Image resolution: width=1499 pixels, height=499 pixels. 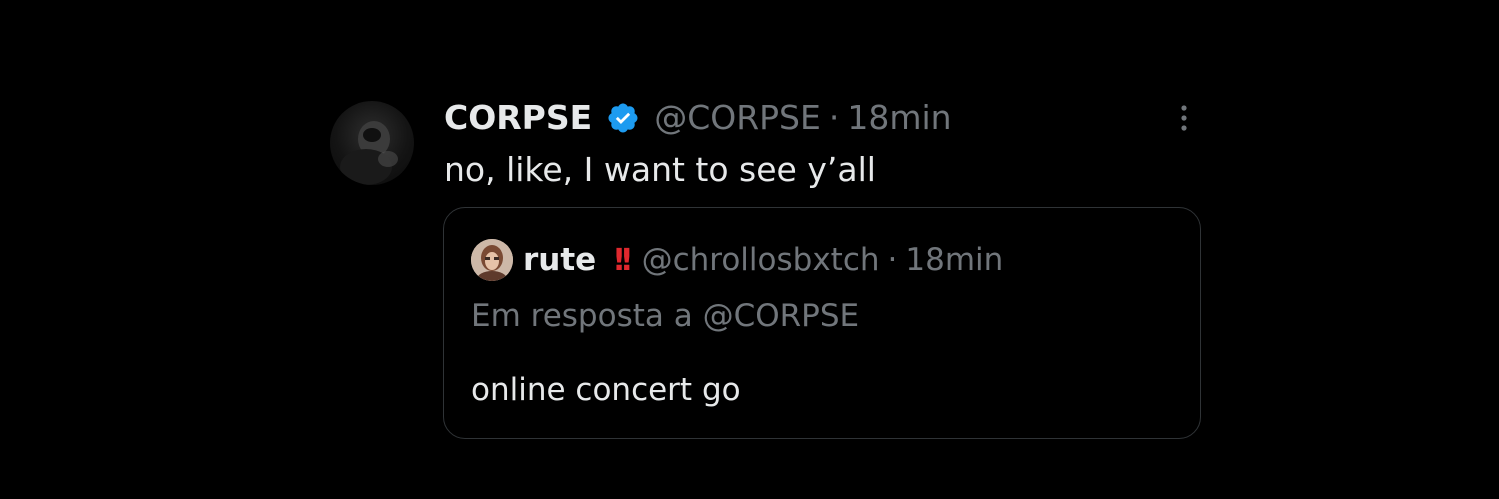 I want to click on quoted-tweet-header: rute !! @chrollosbxtch · 18min, so click(x=737, y=260).